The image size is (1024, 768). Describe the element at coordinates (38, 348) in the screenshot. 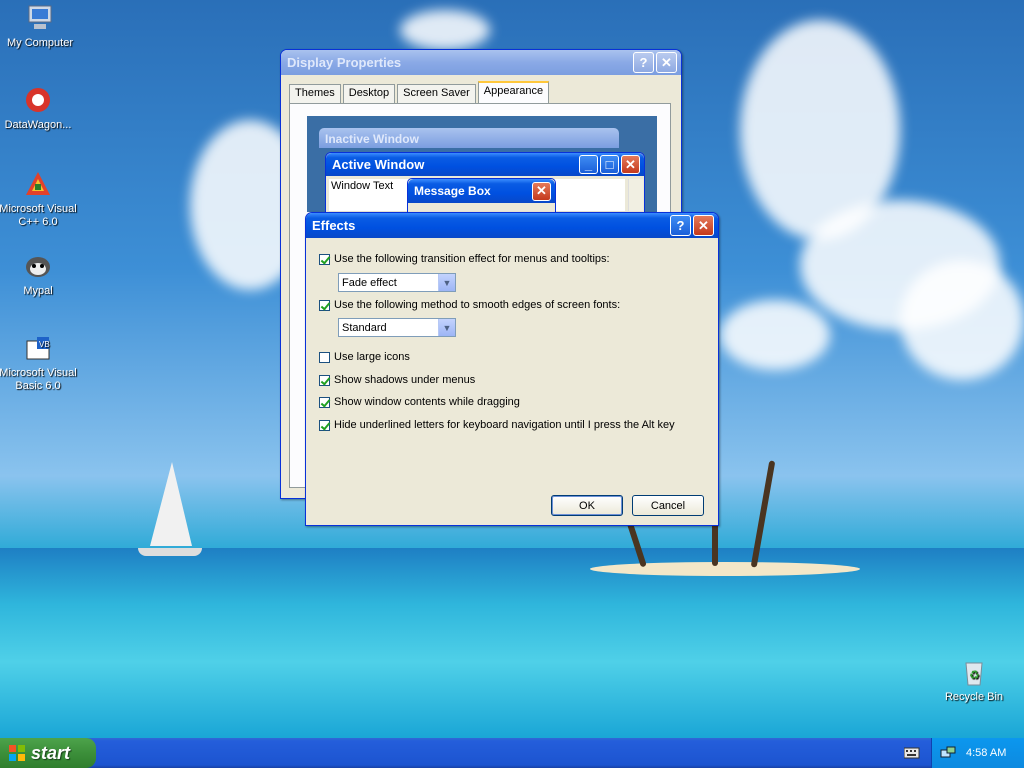

I see `visual-basic-icon: VB` at that location.